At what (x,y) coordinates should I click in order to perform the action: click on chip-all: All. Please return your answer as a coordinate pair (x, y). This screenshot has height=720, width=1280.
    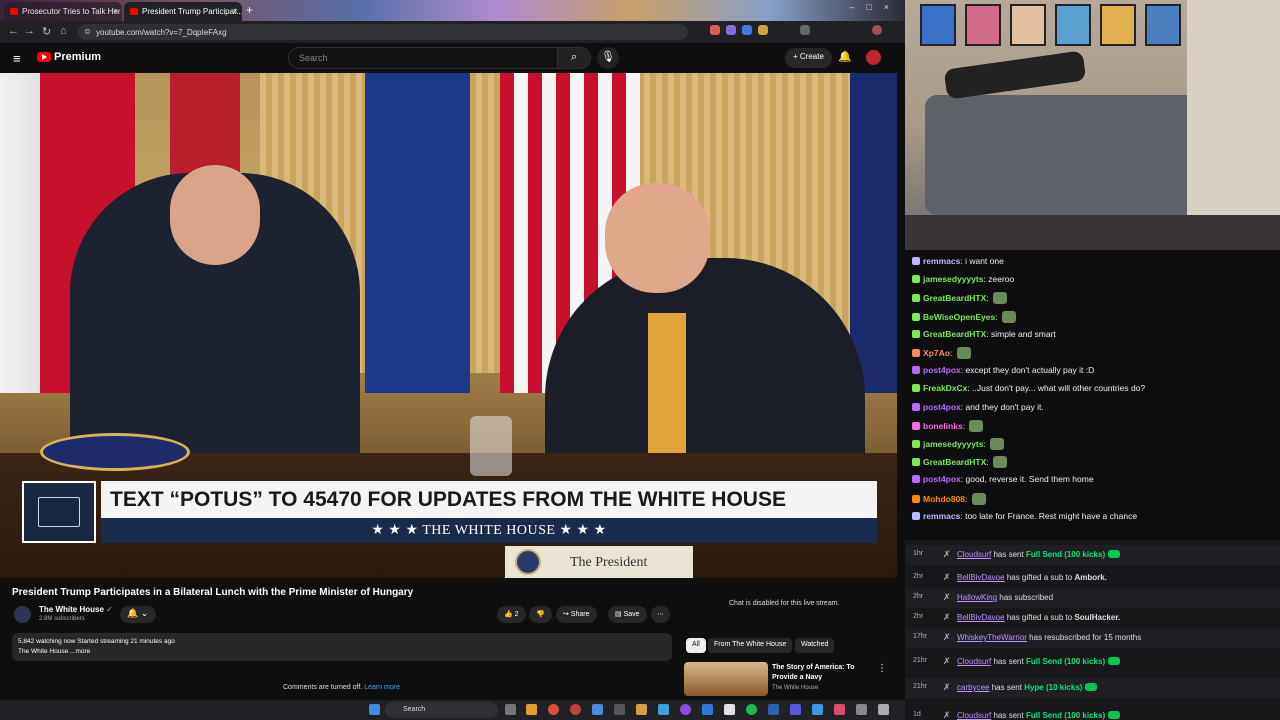
    Looking at the image, I should click on (696, 645).